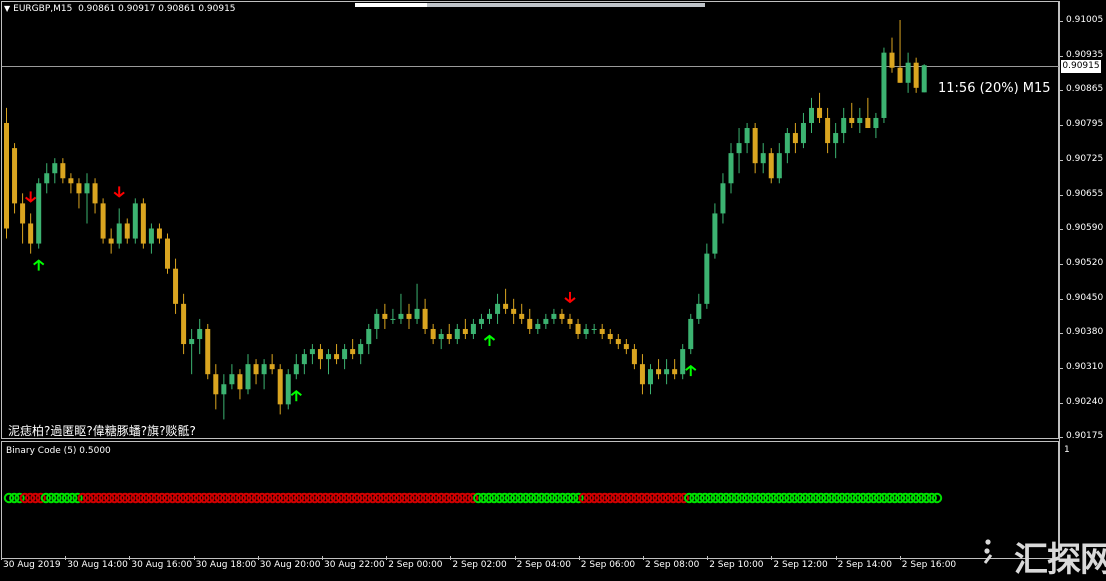 The width and height of the screenshot is (1106, 581). I want to click on binary-dot-green, so click(937, 498).